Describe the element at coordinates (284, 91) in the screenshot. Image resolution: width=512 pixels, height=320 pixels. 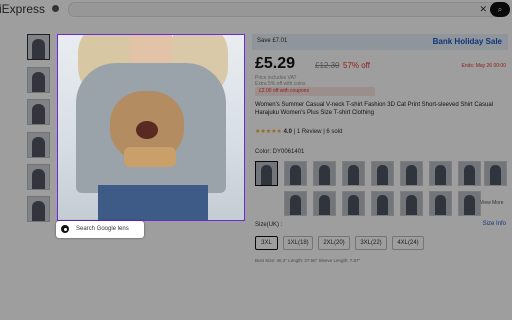
I see `coupon-text: £2.00 off with coupons` at that location.